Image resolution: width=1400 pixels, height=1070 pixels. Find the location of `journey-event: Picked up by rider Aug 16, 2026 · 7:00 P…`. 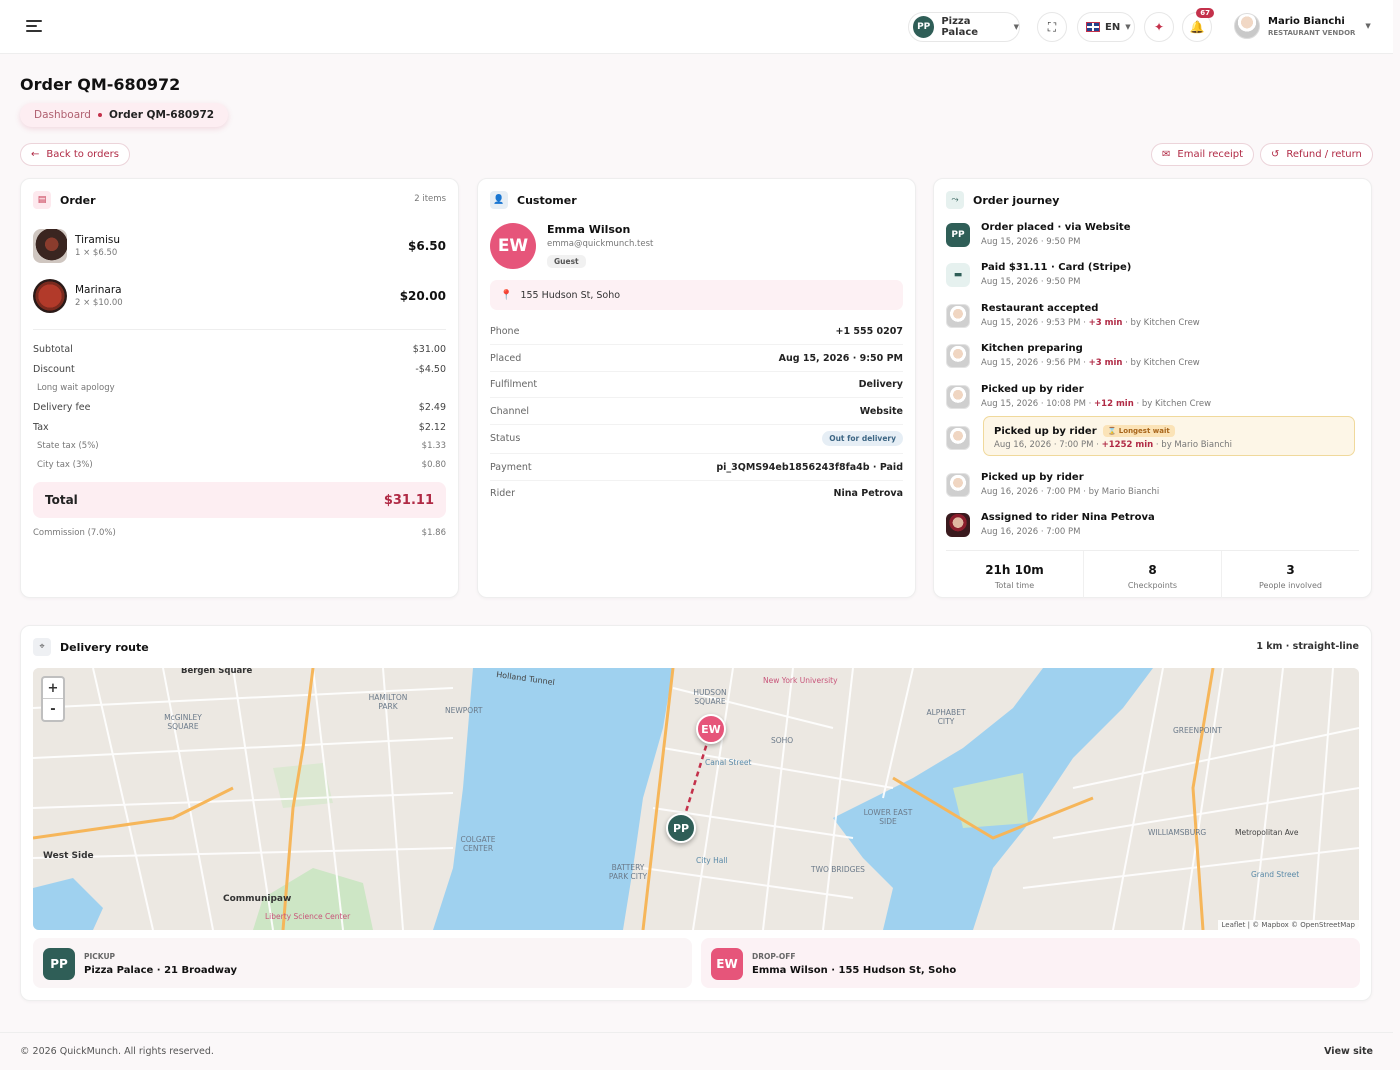

journey-event: Picked up by rider Aug 16, 2026 · 7:00 P… is located at coordinates (1152, 489).